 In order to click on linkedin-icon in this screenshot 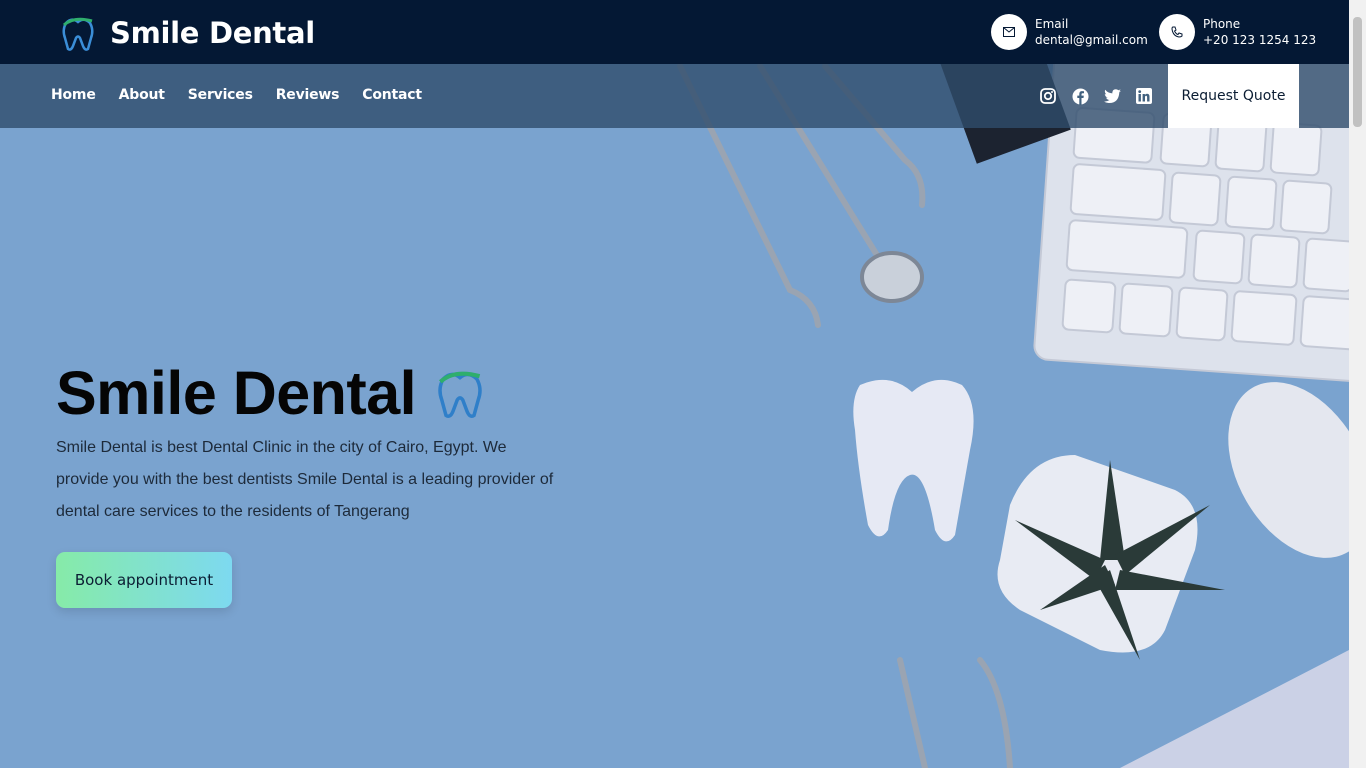, I will do `click(1144, 96)`.